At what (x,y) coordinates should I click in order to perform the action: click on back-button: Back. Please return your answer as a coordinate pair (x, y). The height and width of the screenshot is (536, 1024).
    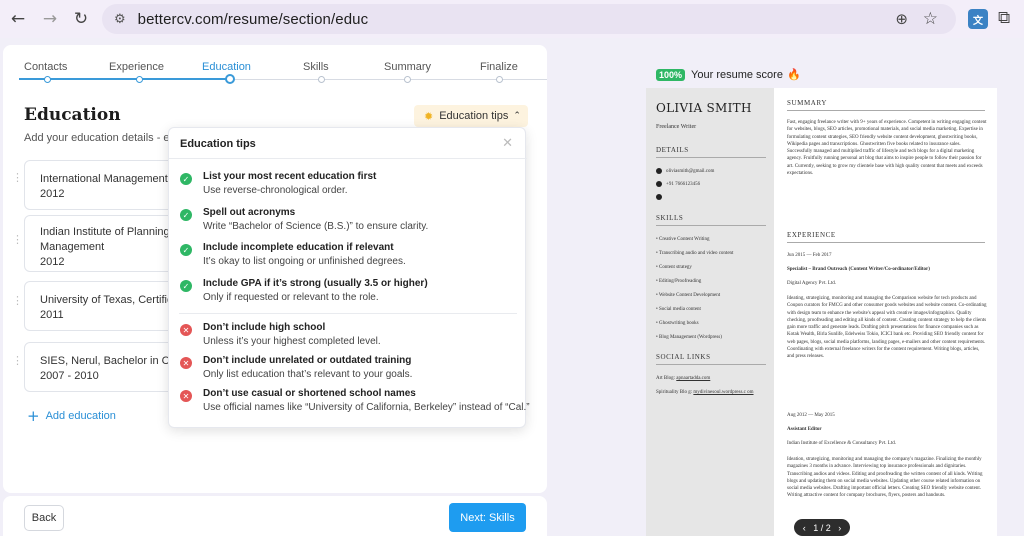
    Looking at the image, I should click on (44, 518).